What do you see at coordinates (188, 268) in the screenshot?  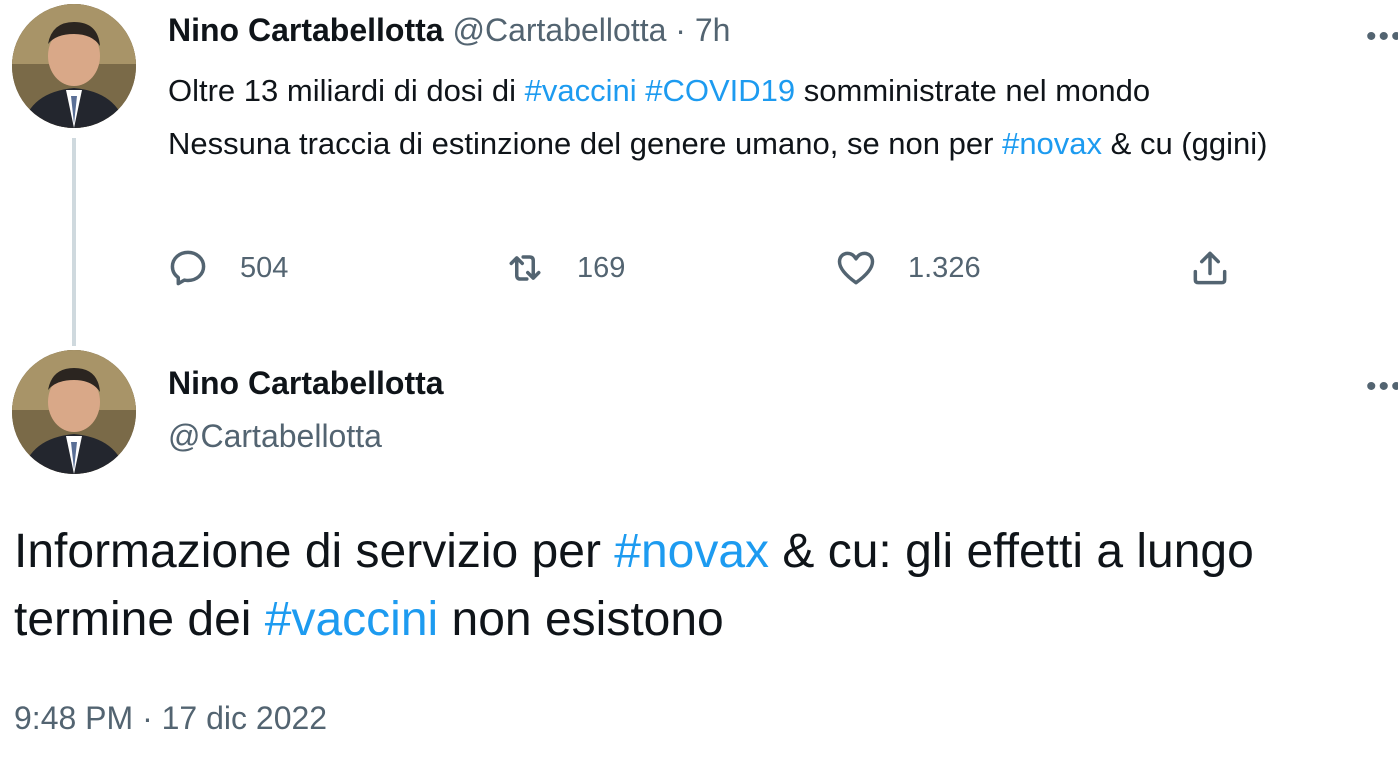 I see `reply-icon` at bounding box center [188, 268].